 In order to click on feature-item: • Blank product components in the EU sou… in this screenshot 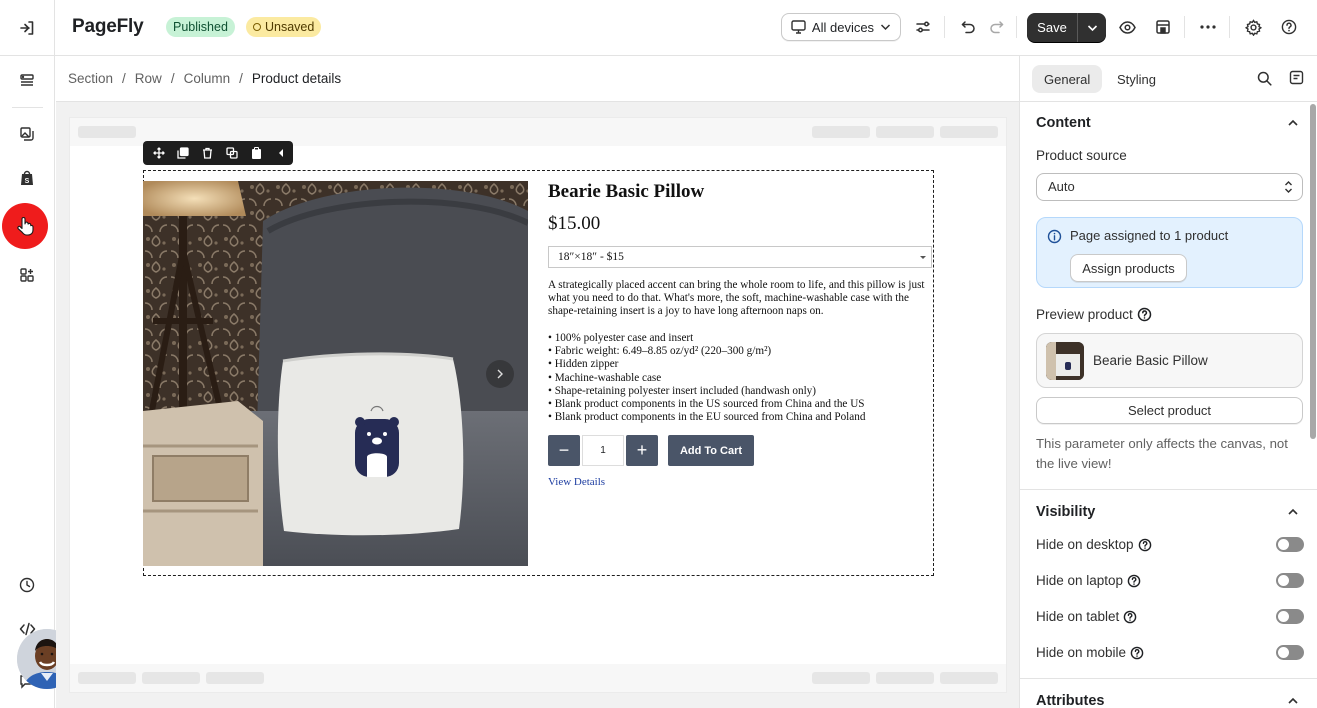, I will do `click(707, 417)`.